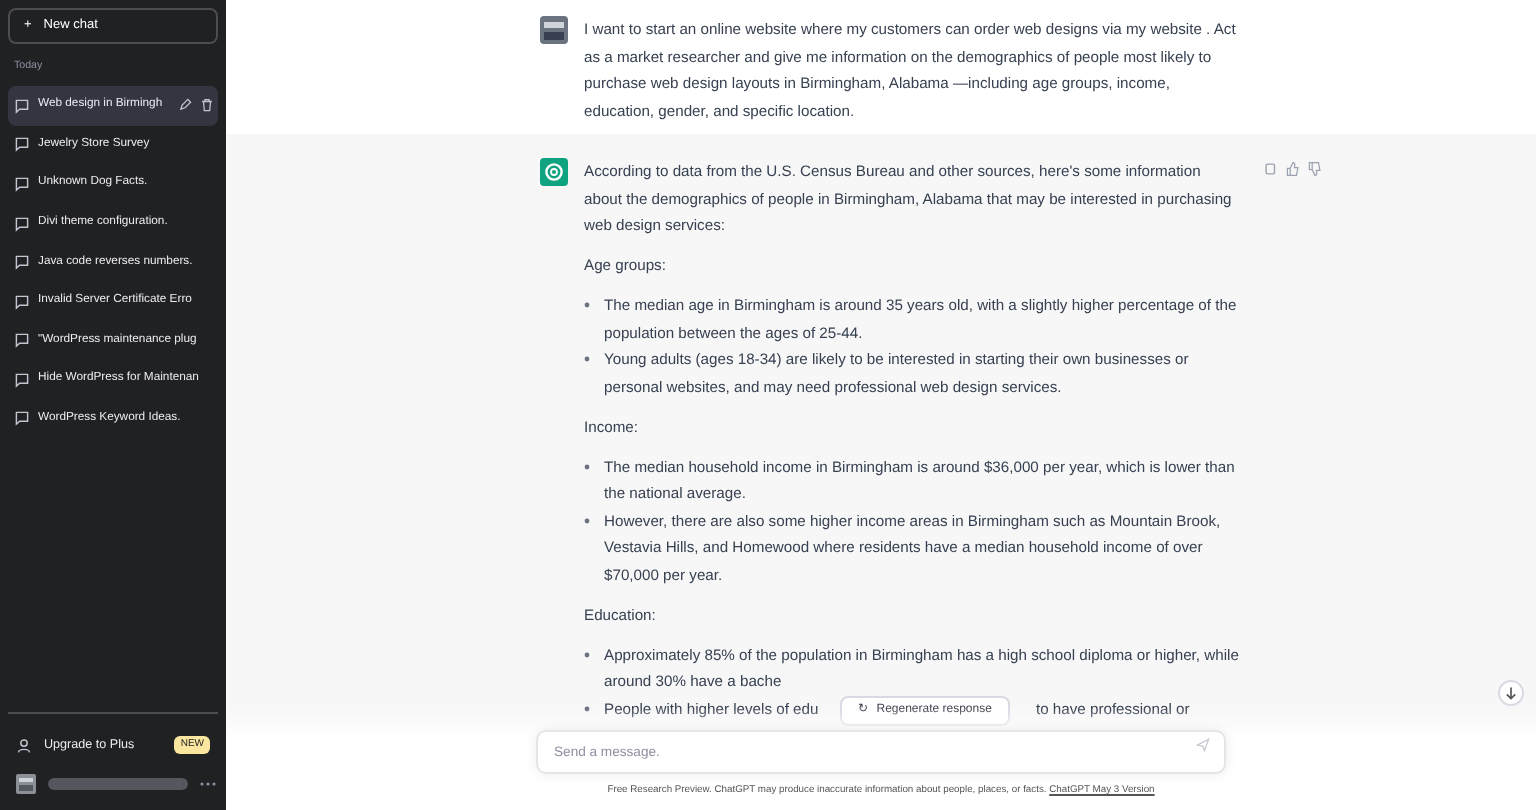  I want to click on assistant-avatar-icon, so click(554, 172).